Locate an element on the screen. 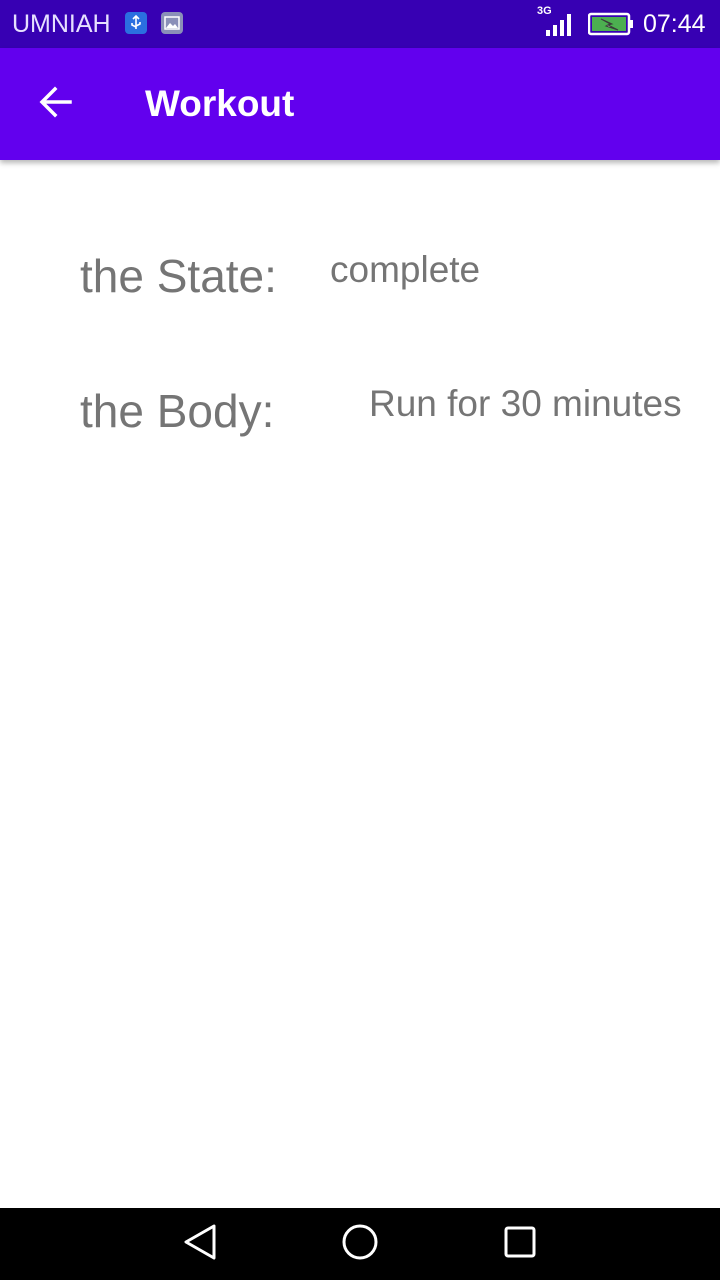  carrier-name: UMNIAH is located at coordinates (61, 24).